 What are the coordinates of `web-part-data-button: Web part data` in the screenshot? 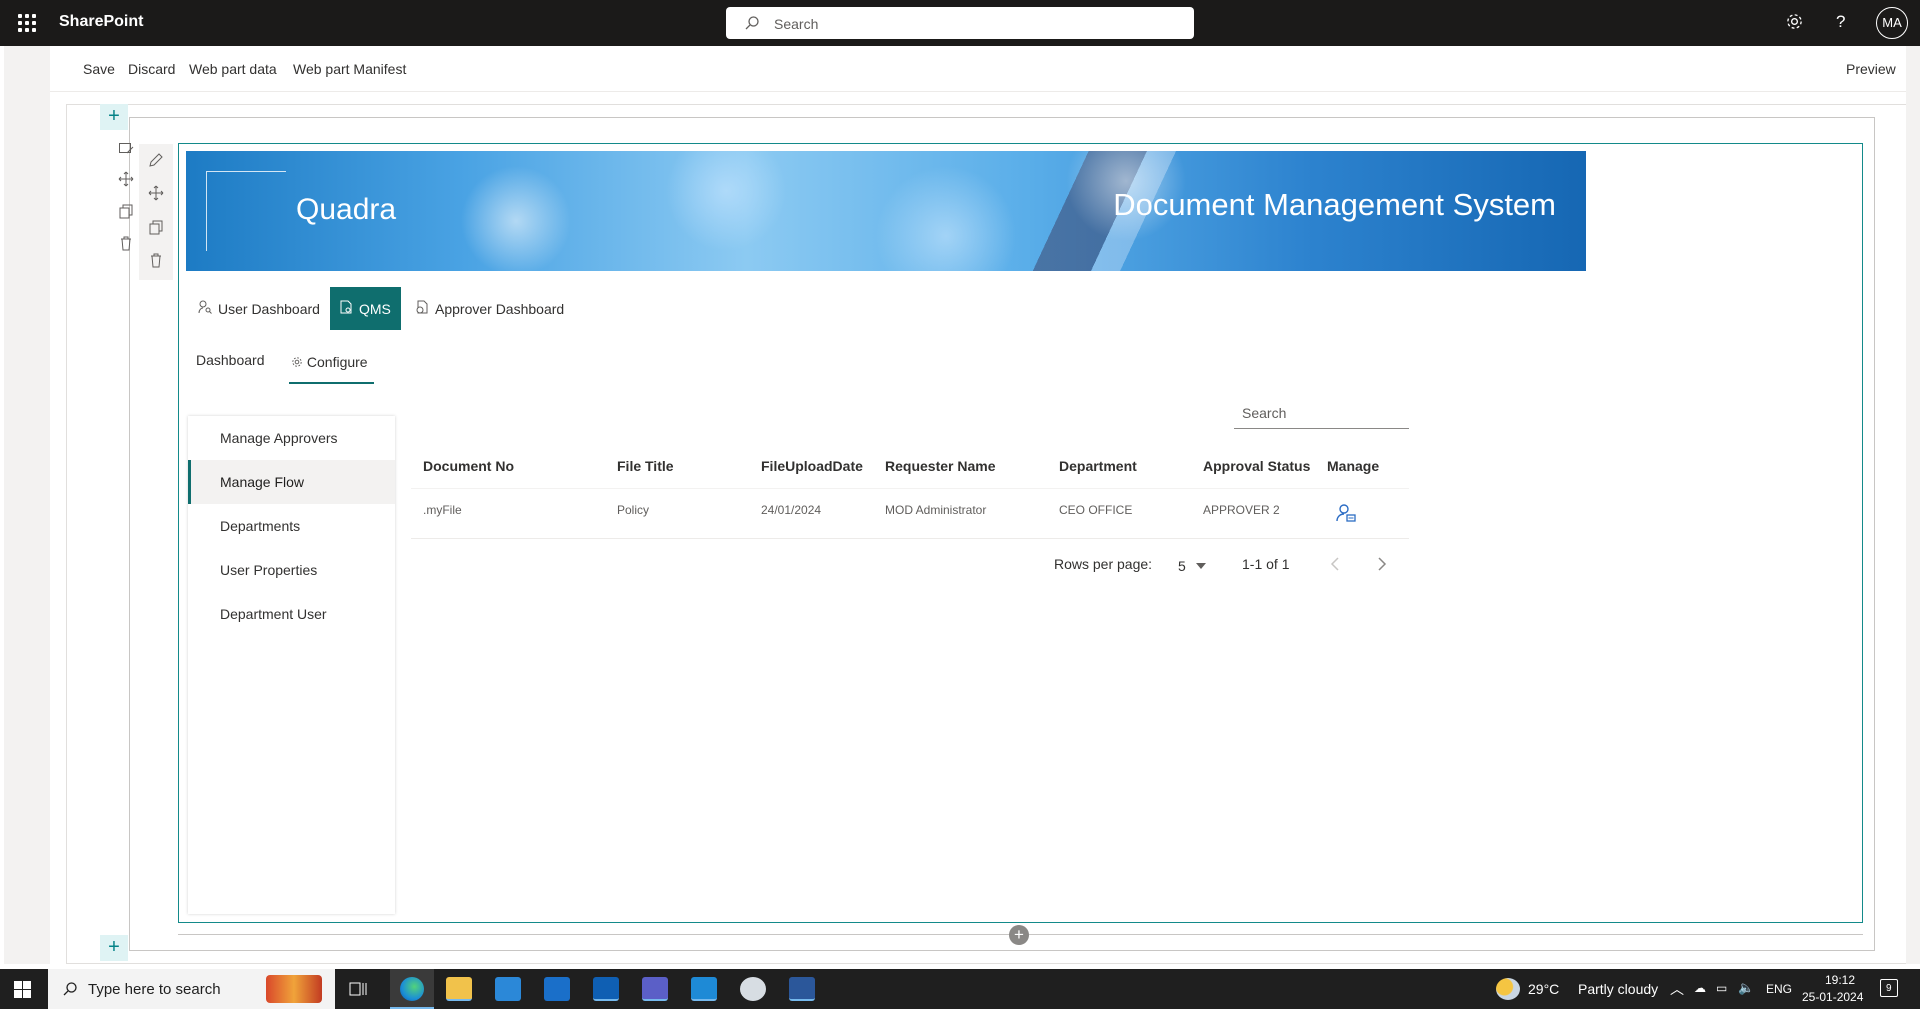 It's located at (233, 69).